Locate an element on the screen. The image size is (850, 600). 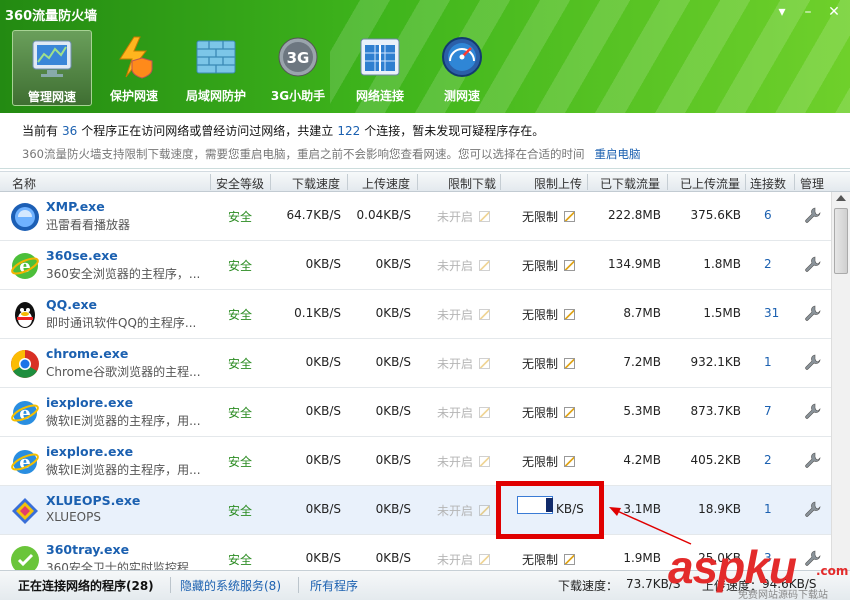
scroll-up-icon is located at coordinates (841, 198).